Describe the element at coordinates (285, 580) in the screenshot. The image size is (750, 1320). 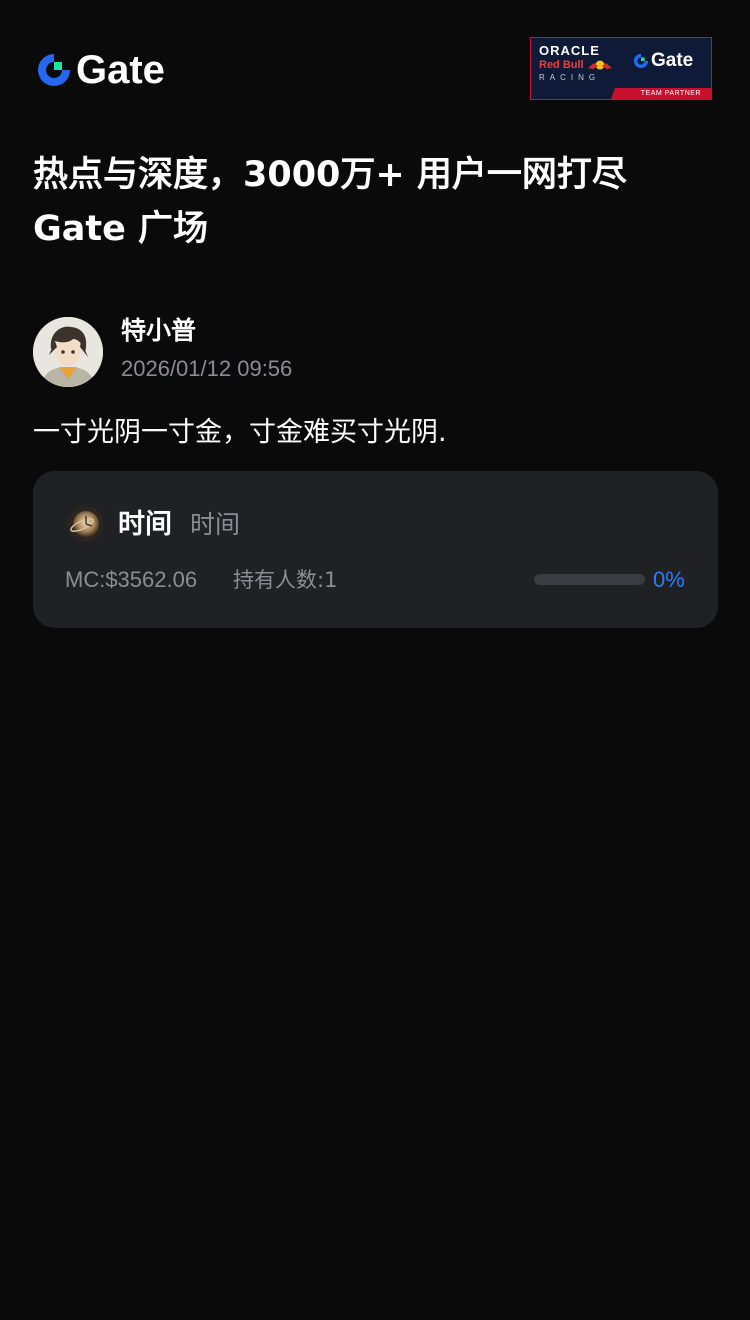
I see `holder-count: 持有人数:1` at that location.